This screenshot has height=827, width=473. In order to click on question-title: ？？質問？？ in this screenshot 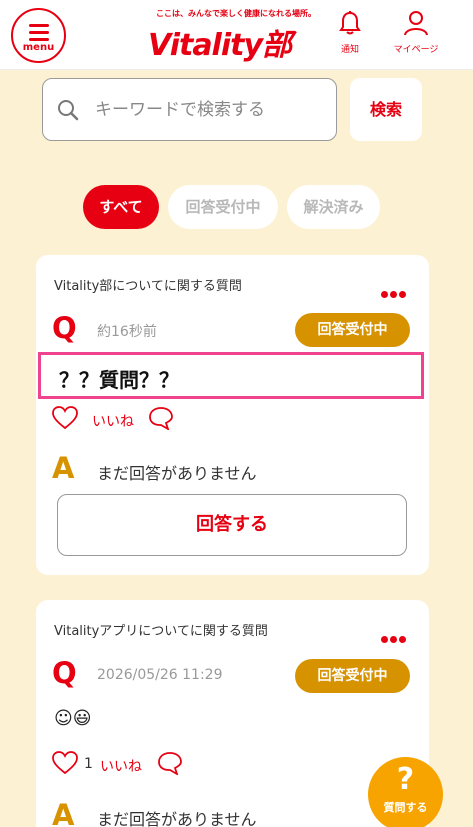, I will do `click(119, 380)`.